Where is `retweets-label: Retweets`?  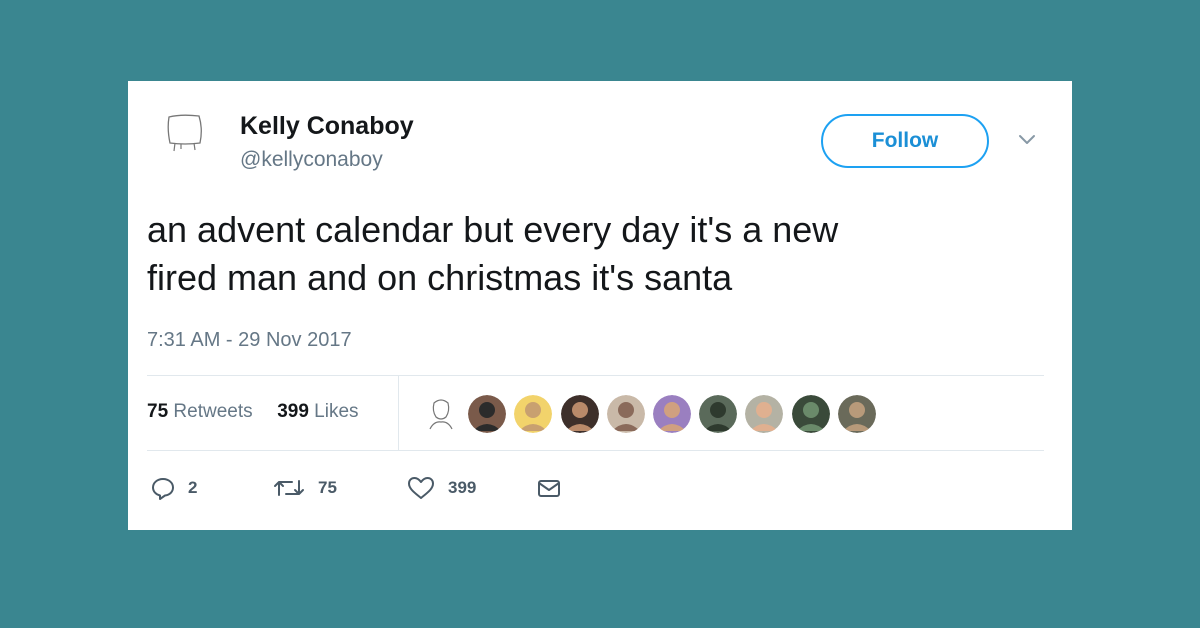
retweets-label: Retweets is located at coordinates (213, 411).